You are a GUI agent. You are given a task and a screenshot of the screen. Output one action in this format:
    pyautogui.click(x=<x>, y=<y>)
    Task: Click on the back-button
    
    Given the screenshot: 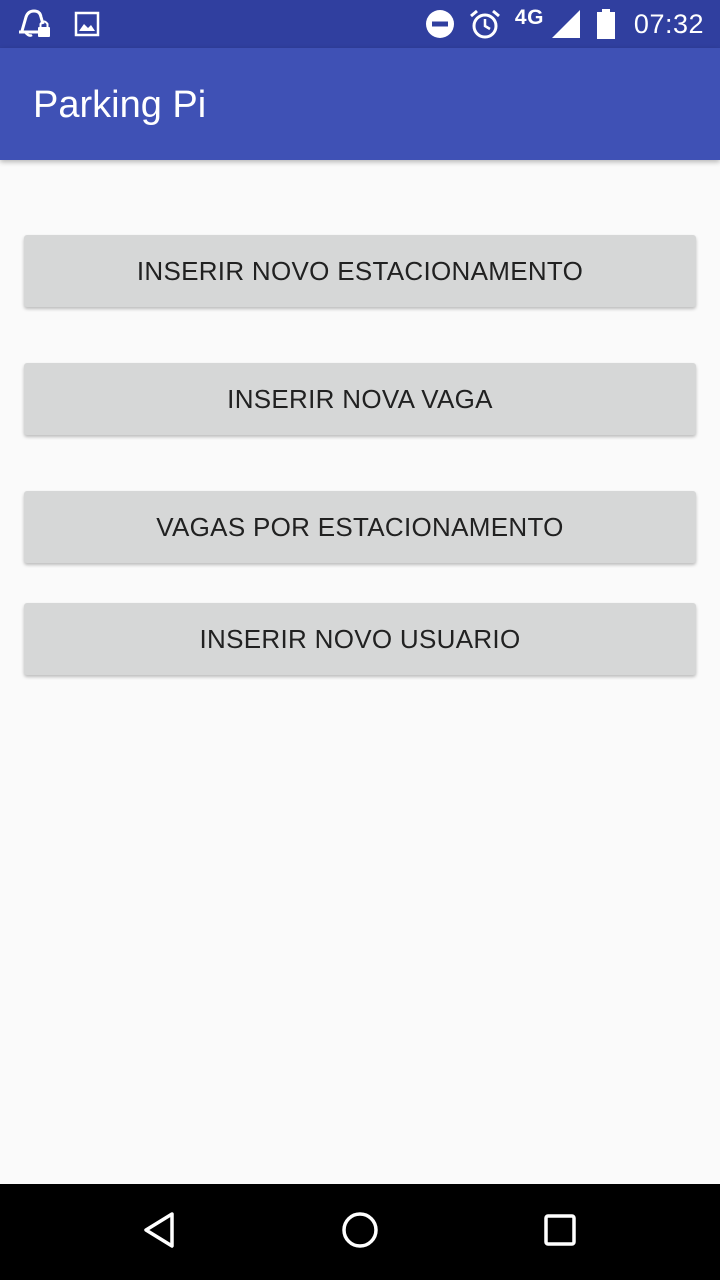 What is the action you would take?
    pyautogui.click(x=160, y=1232)
    